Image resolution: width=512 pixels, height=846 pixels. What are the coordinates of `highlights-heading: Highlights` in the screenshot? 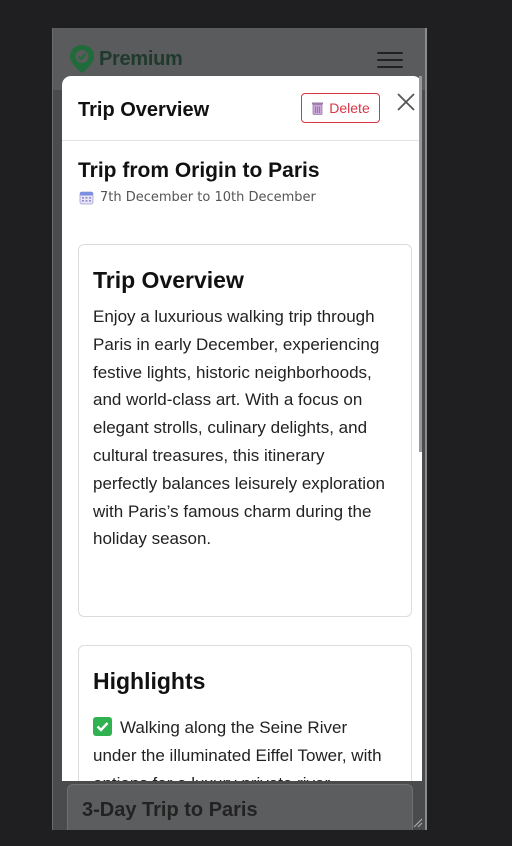 It's located at (149, 681).